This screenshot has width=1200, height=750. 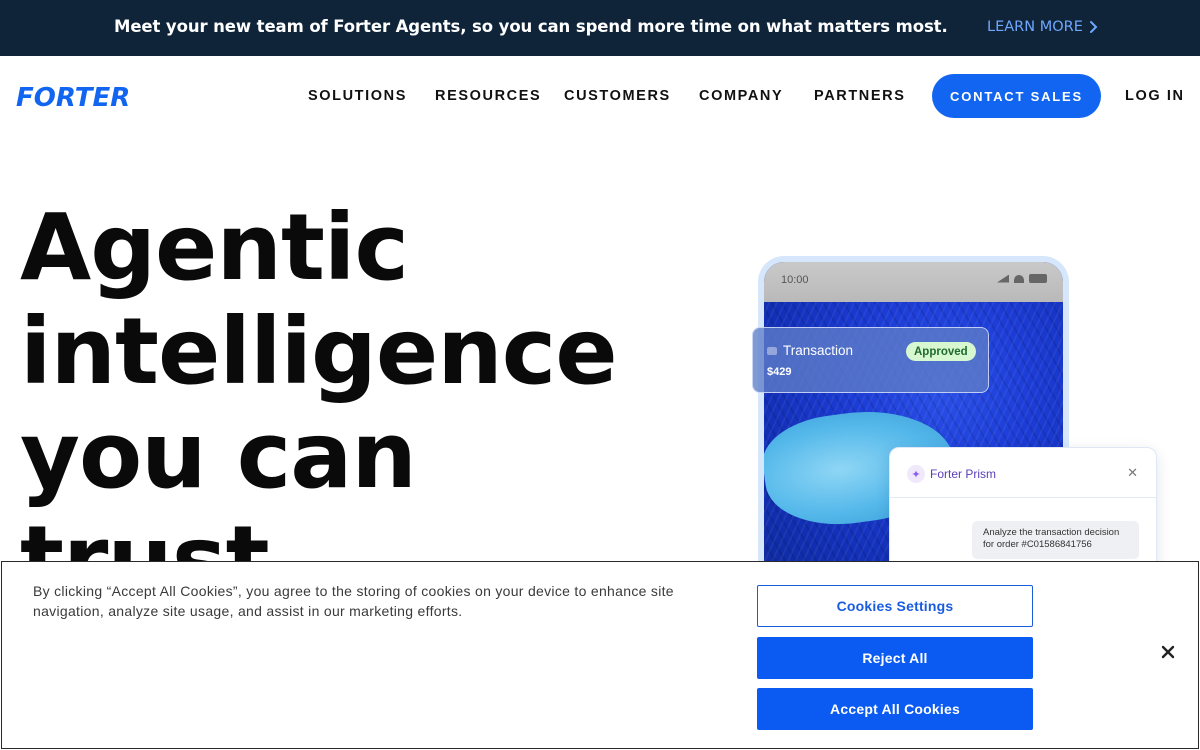 What do you see at coordinates (818, 350) in the screenshot?
I see `transaction-title: Transaction` at bounding box center [818, 350].